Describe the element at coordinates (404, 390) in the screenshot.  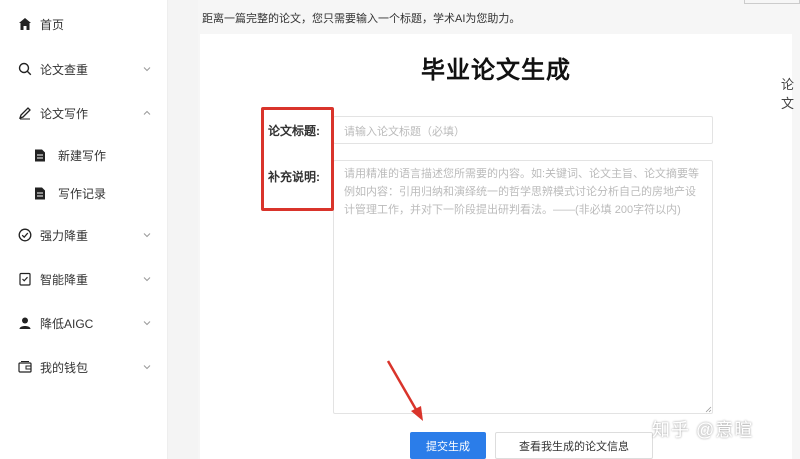
I see `annotation-arrow` at that location.